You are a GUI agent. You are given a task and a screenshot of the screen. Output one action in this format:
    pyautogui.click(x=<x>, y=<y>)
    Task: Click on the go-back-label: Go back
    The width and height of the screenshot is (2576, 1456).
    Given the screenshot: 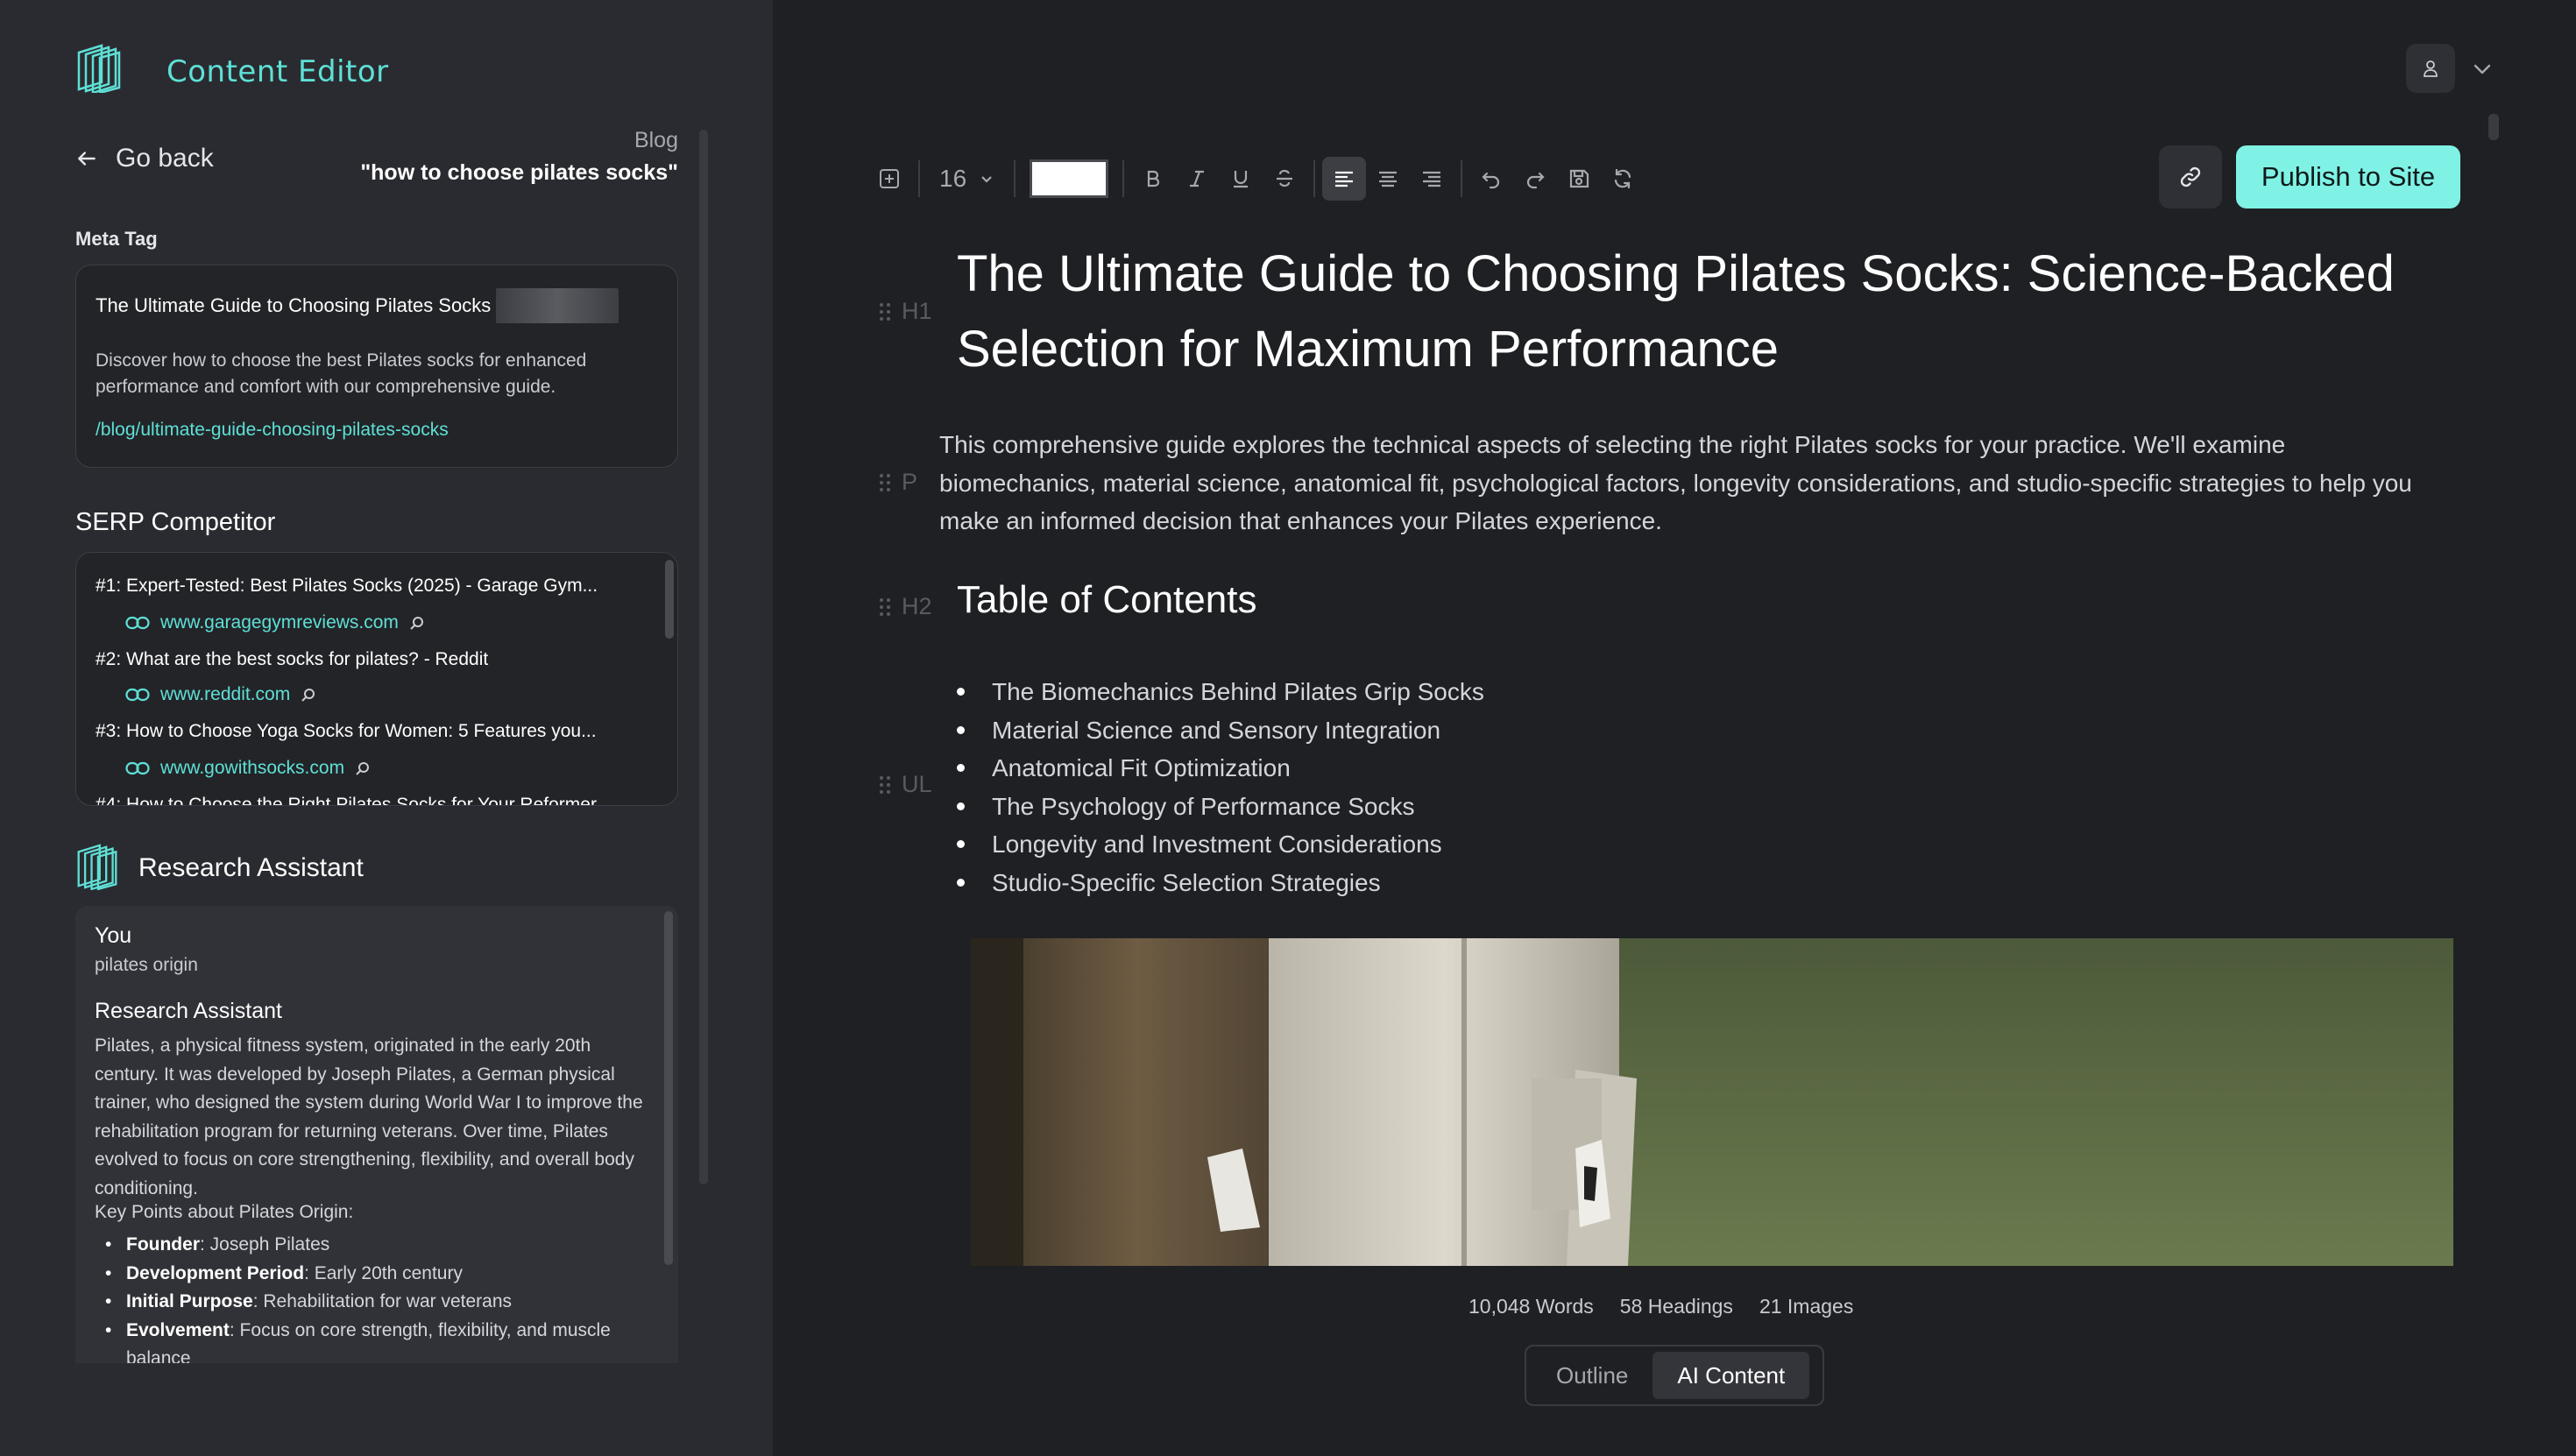 What is the action you would take?
    pyautogui.click(x=165, y=158)
    